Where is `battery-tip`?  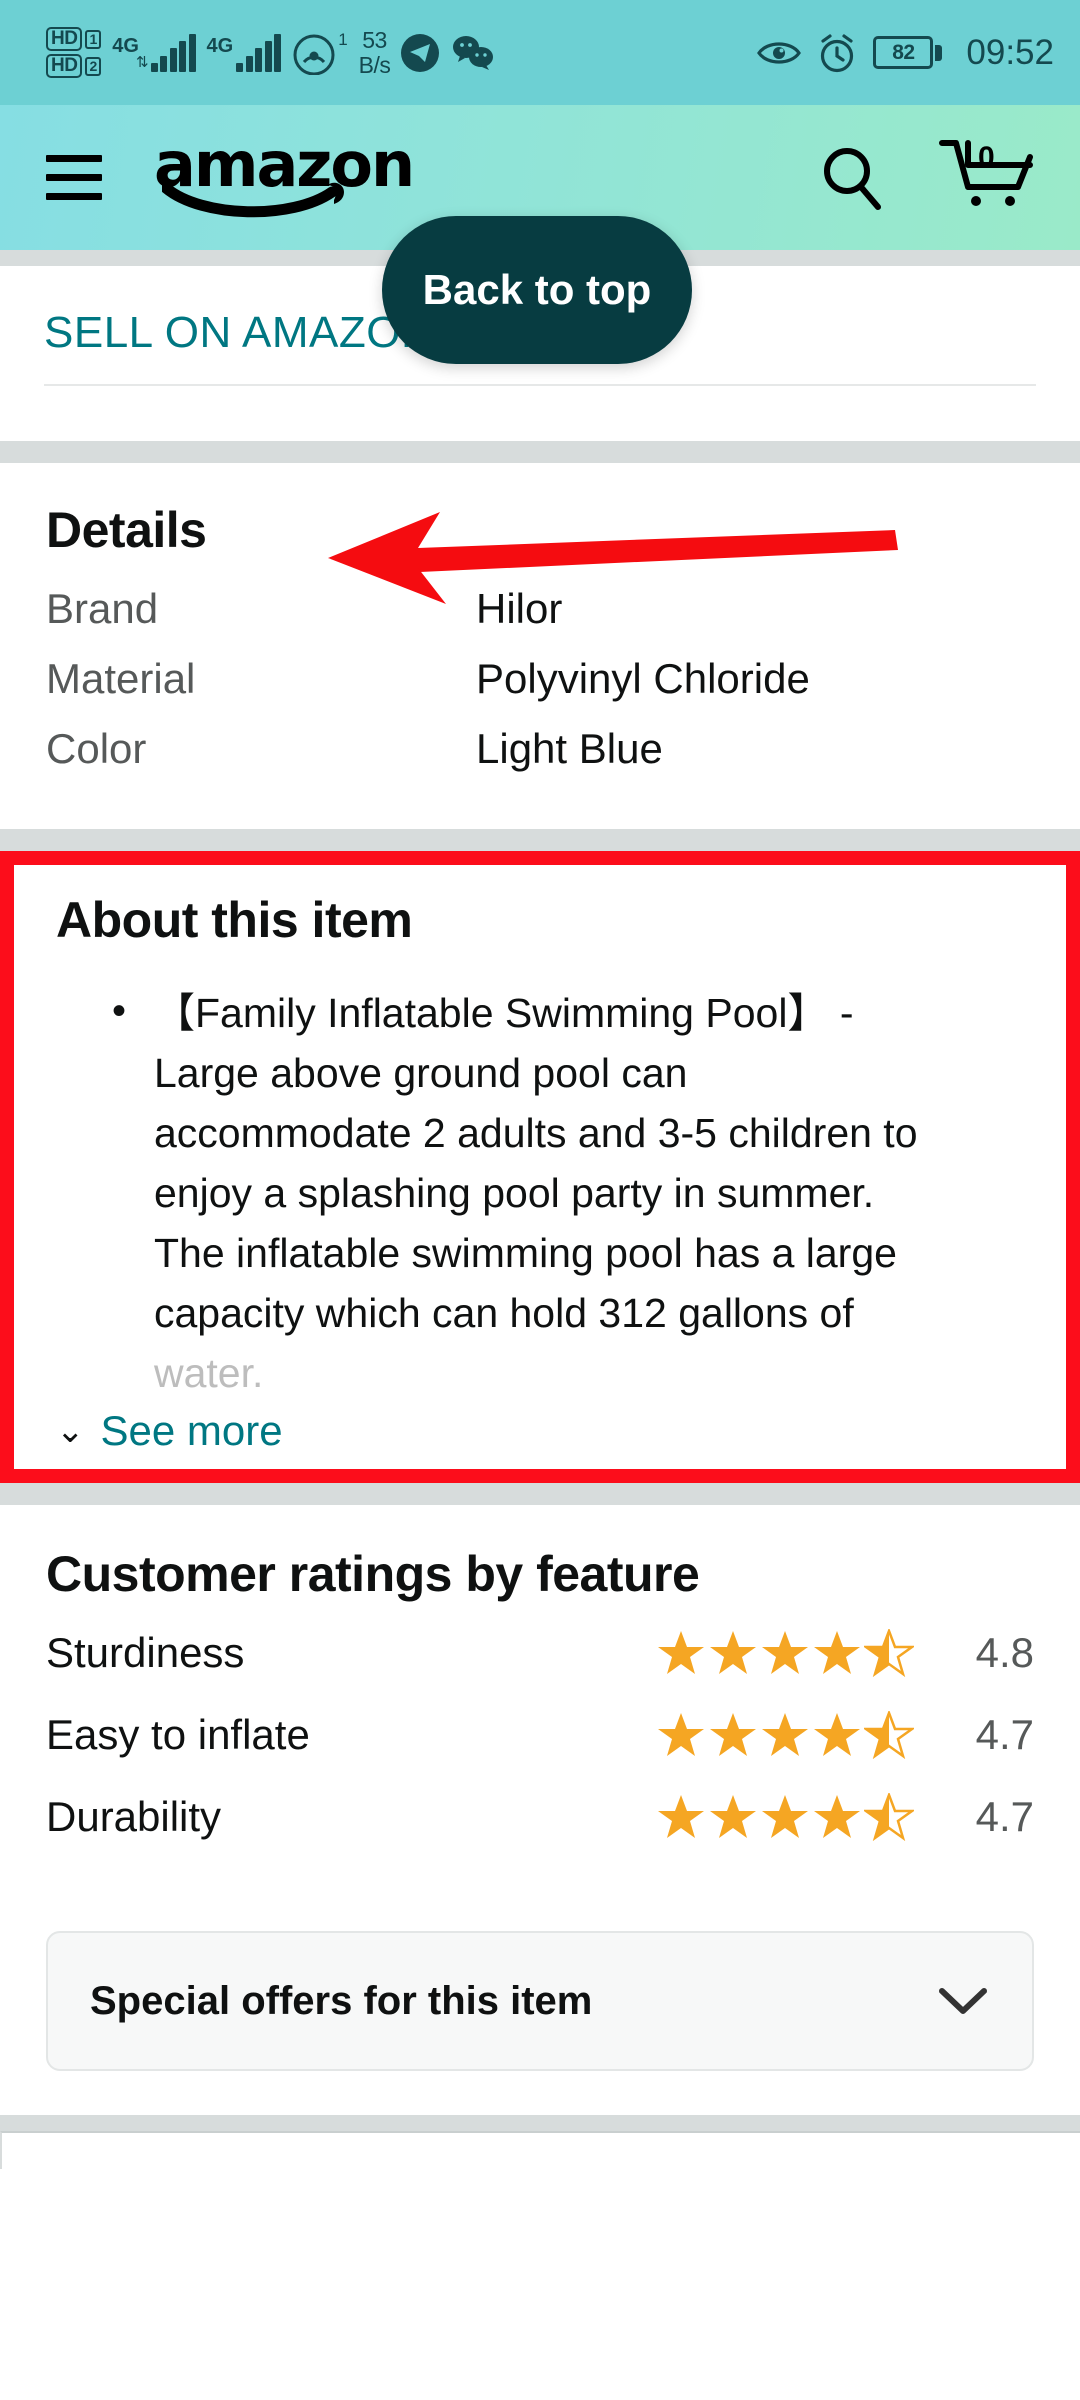
battery-tip is located at coordinates (939, 52).